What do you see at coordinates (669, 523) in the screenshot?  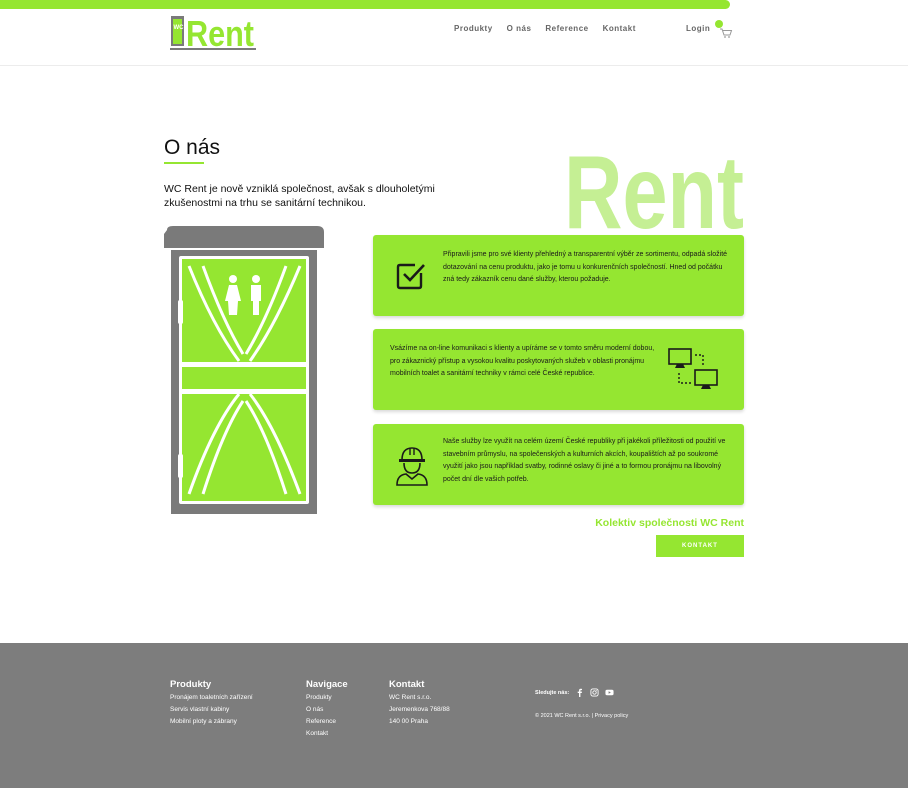 I see `team-signature: Kolektiv společnosti WC Rent` at bounding box center [669, 523].